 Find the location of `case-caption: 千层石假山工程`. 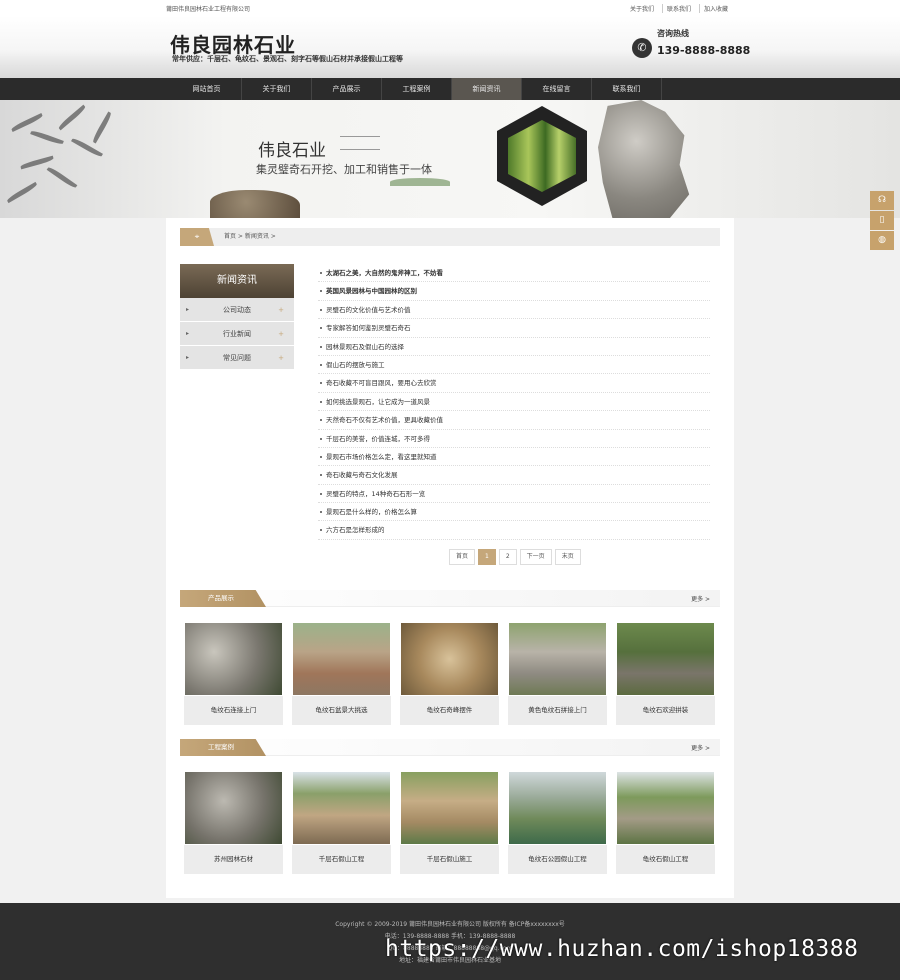

case-caption: 千层石假山工程 is located at coordinates (341, 859).